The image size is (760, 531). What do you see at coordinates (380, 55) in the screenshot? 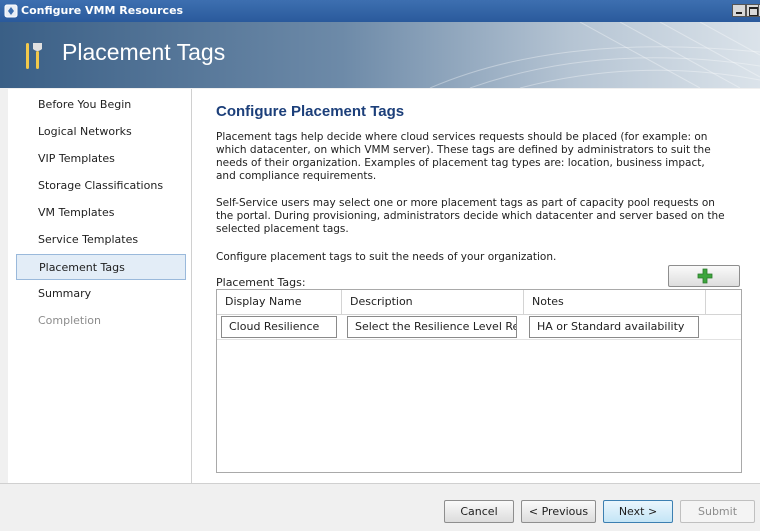
I see `header-banner: Placement Tags` at bounding box center [380, 55].